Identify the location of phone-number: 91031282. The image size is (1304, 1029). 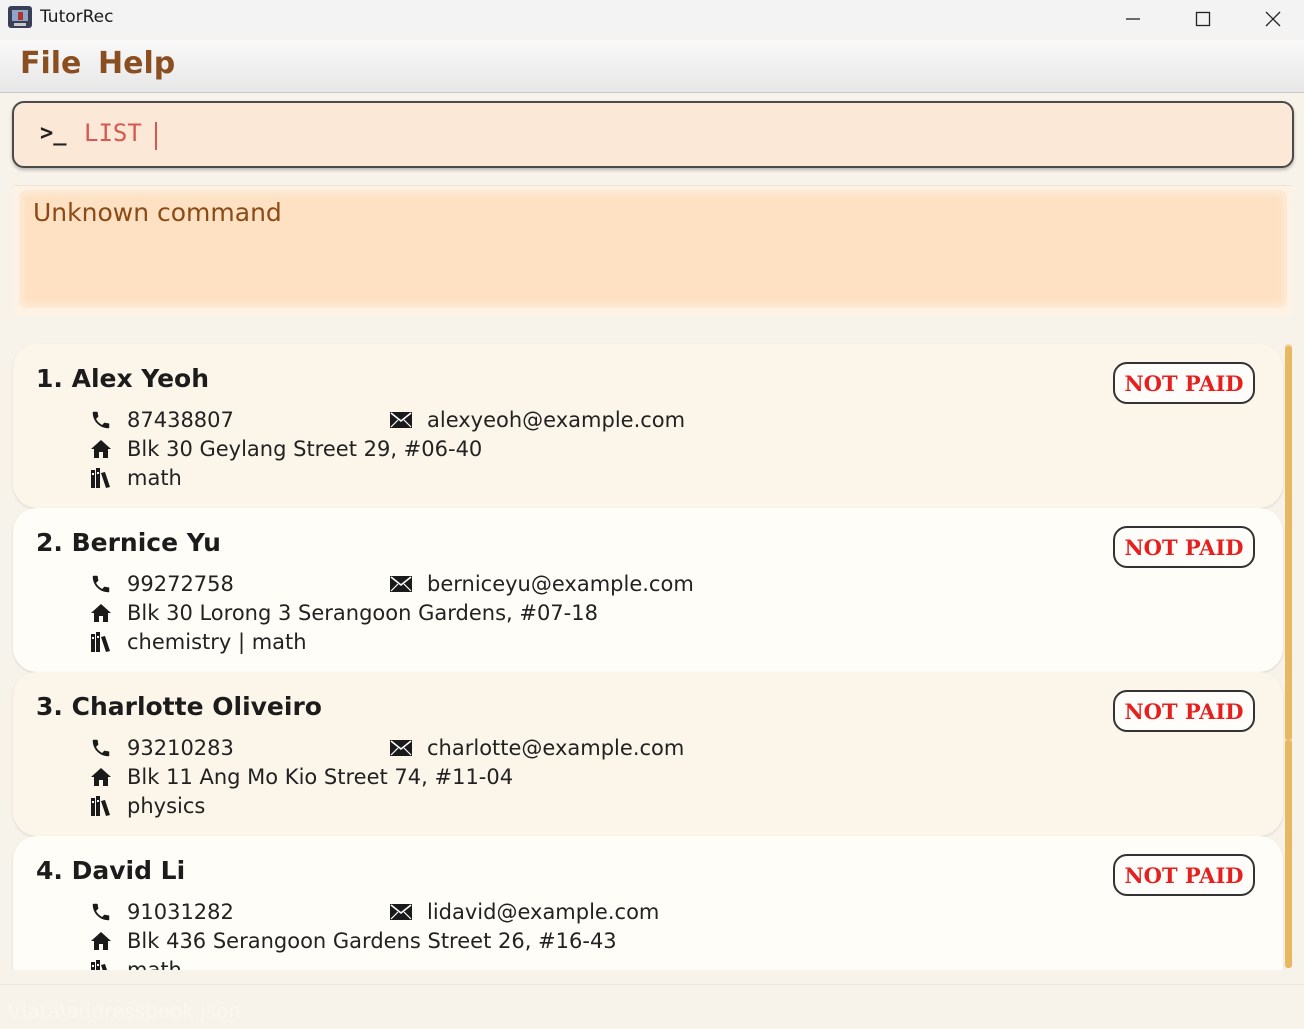
(180, 912).